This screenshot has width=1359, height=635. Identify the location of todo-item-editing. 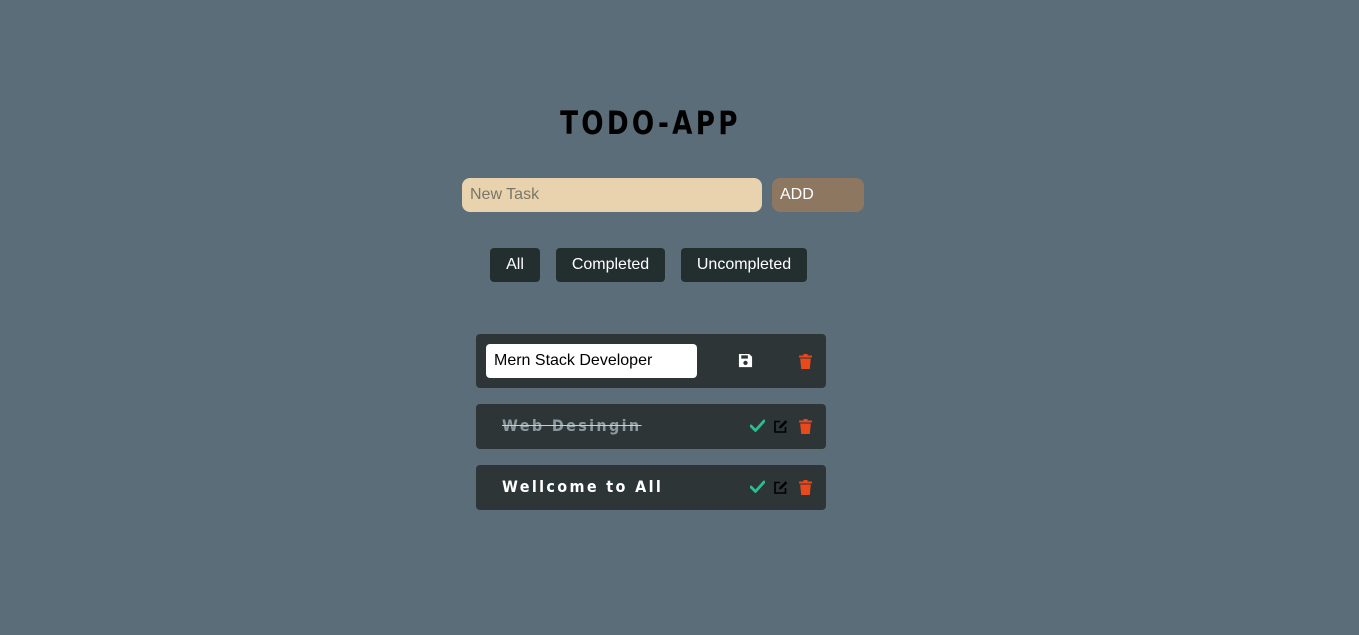
(651, 361).